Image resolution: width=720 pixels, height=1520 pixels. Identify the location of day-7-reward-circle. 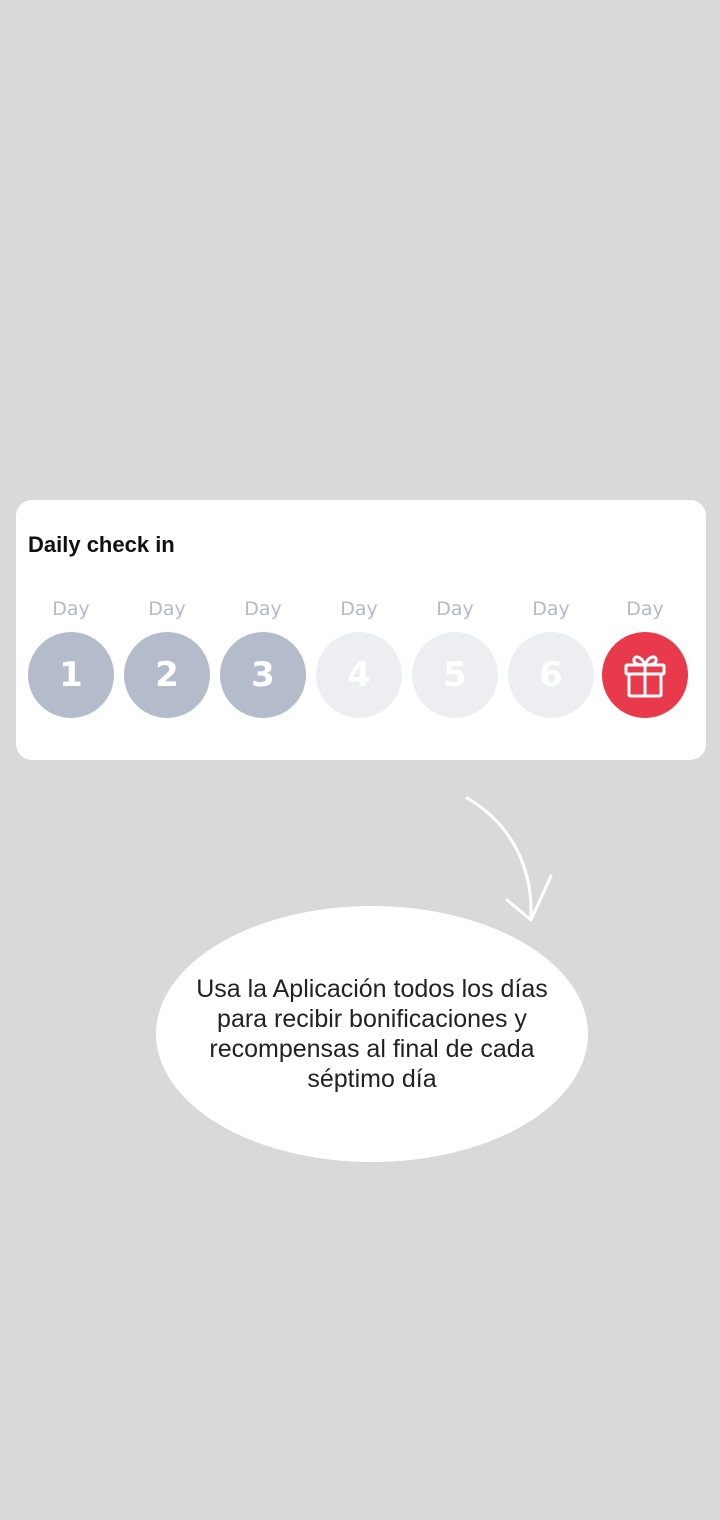
(645, 675).